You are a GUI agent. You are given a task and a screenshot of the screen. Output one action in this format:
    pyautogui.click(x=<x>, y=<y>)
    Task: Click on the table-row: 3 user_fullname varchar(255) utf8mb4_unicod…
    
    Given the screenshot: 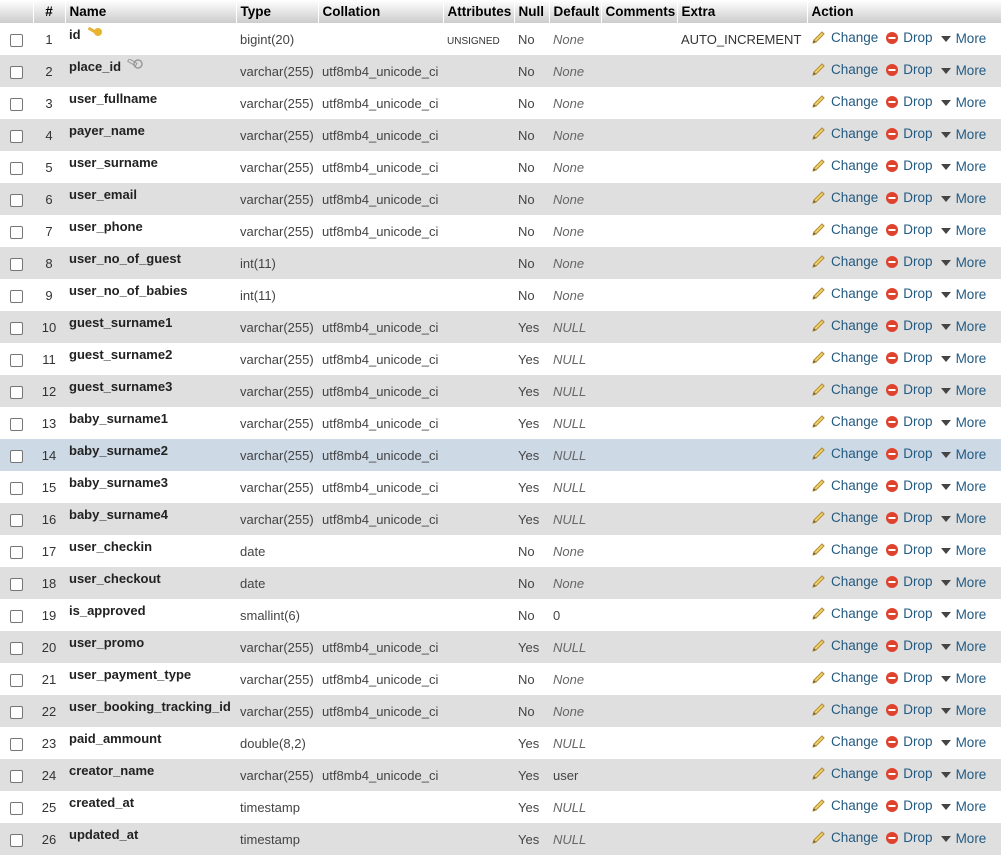 What is the action you would take?
    pyautogui.click(x=500, y=103)
    